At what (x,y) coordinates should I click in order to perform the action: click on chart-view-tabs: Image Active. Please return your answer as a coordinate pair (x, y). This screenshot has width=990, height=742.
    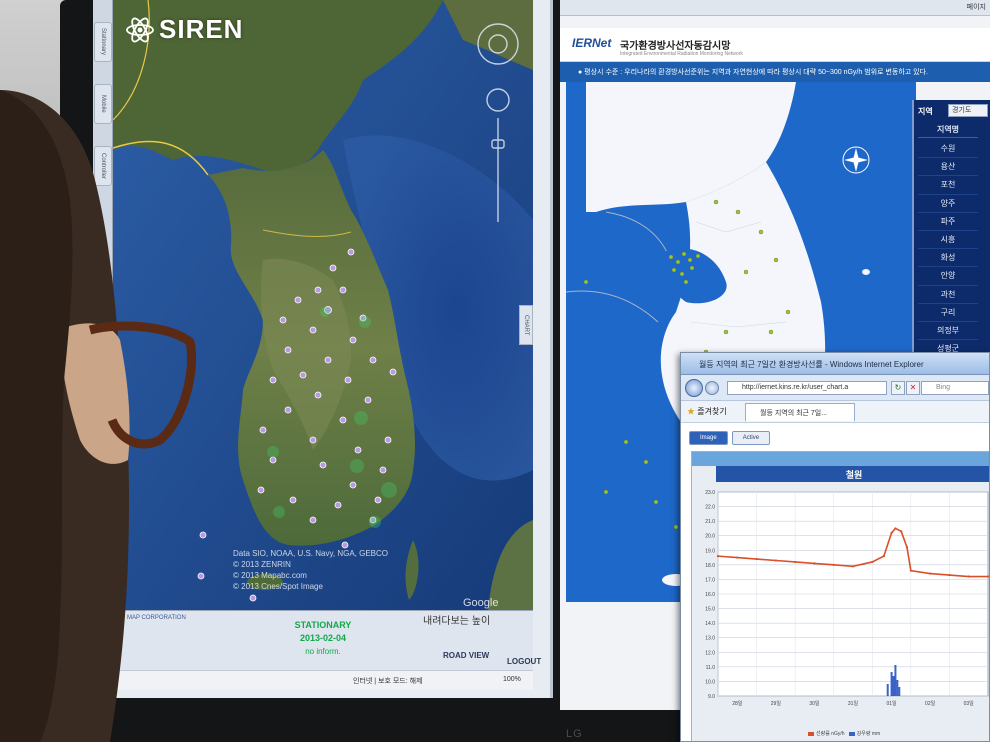
    Looking at the image, I should click on (730, 438).